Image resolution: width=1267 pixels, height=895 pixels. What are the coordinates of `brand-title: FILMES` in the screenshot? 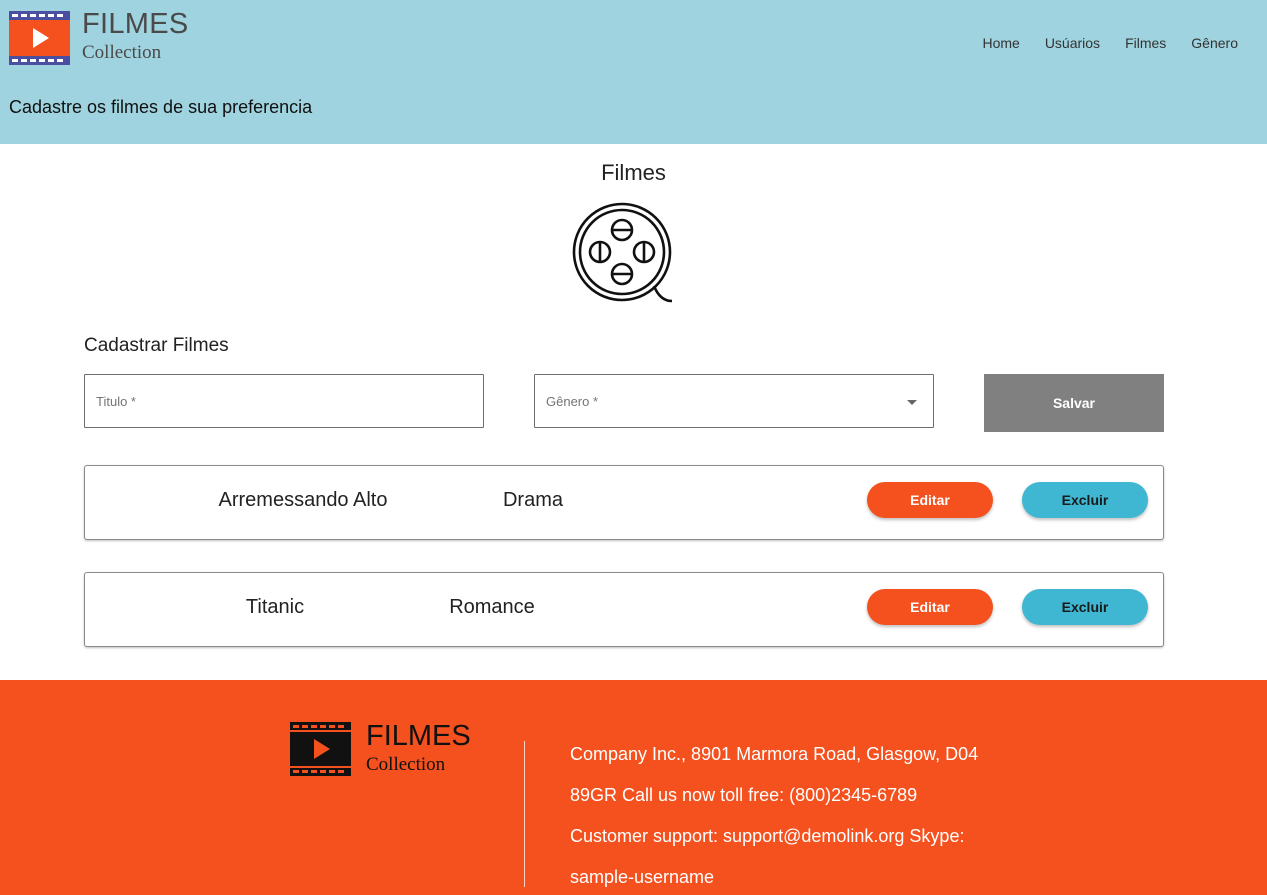 It's located at (135, 24).